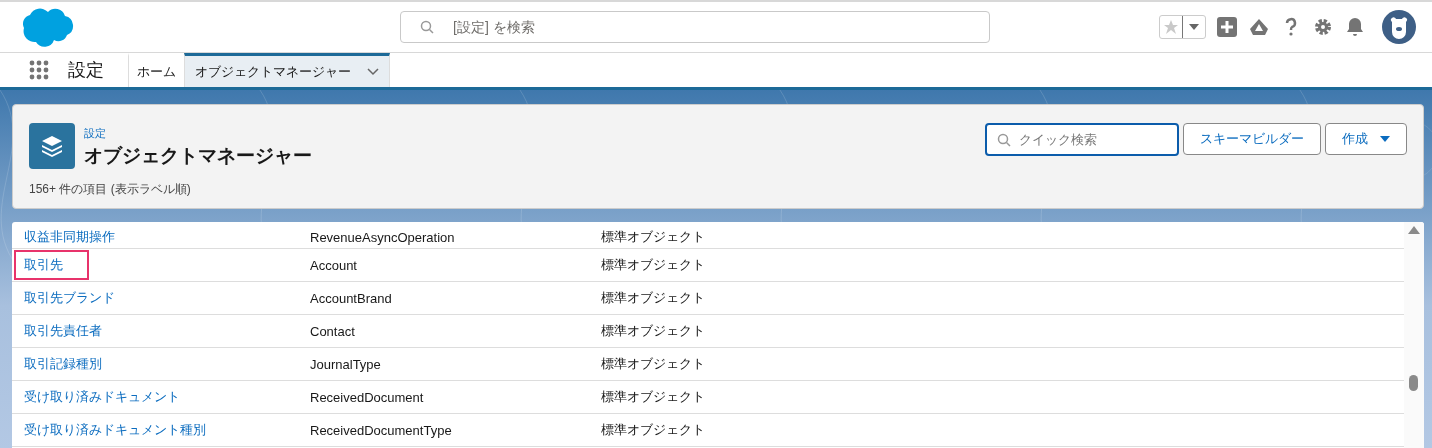  What do you see at coordinates (1082, 139) in the screenshot?
I see `quick-search-field: クイック検索` at bounding box center [1082, 139].